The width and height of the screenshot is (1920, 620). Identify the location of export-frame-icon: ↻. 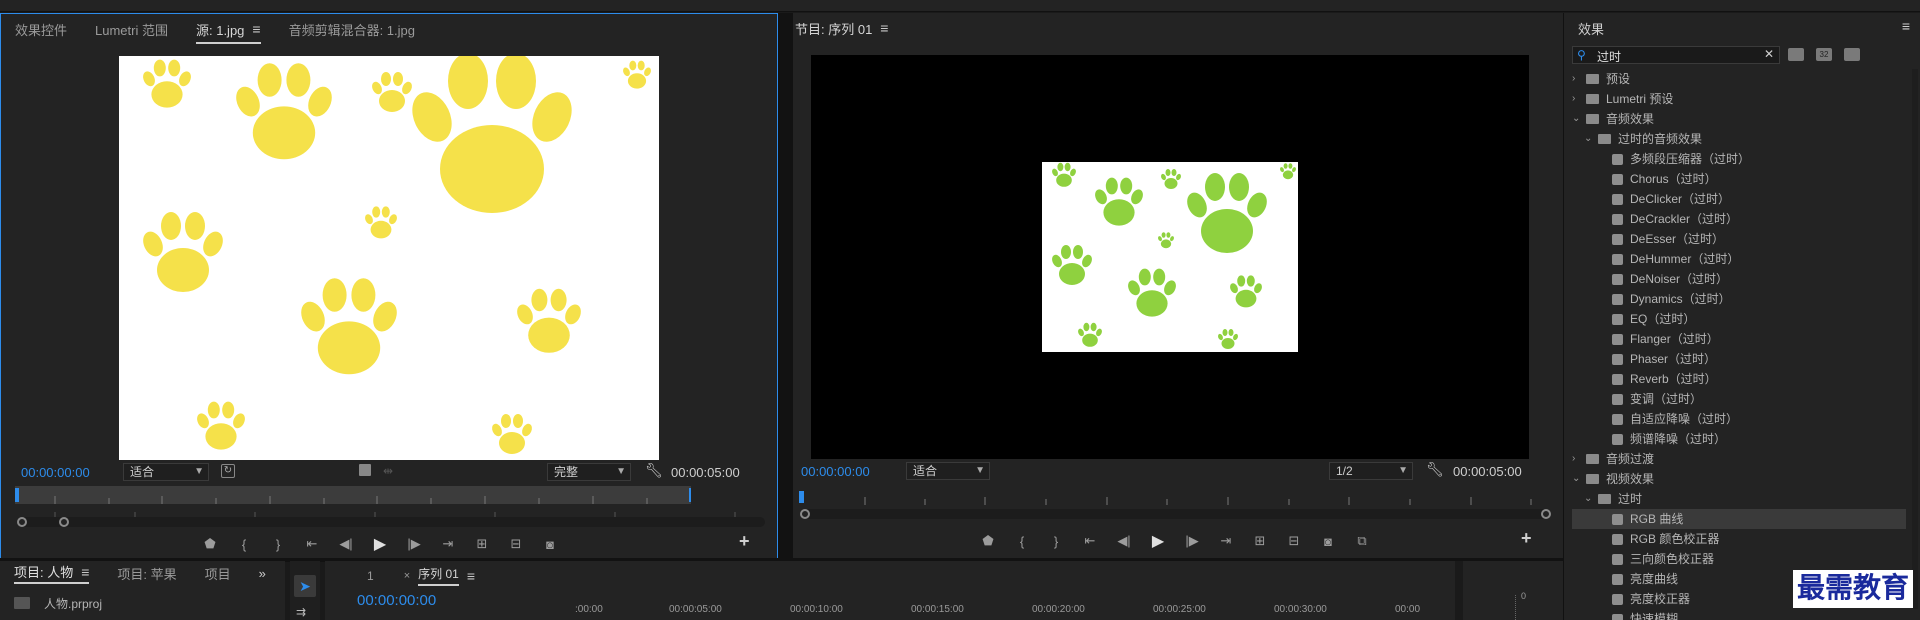
(228, 471).